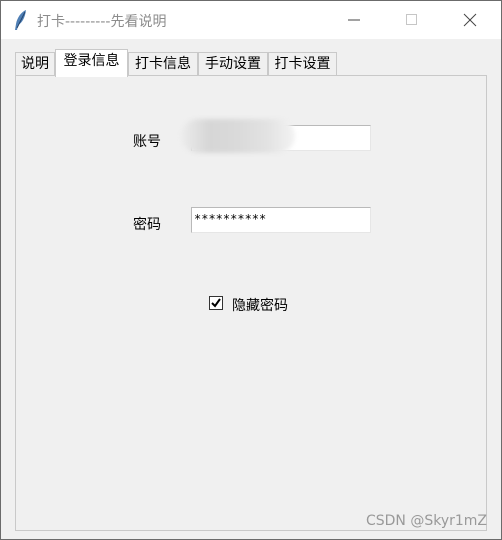  What do you see at coordinates (21, 20) in the screenshot?
I see `feather-icon` at bounding box center [21, 20].